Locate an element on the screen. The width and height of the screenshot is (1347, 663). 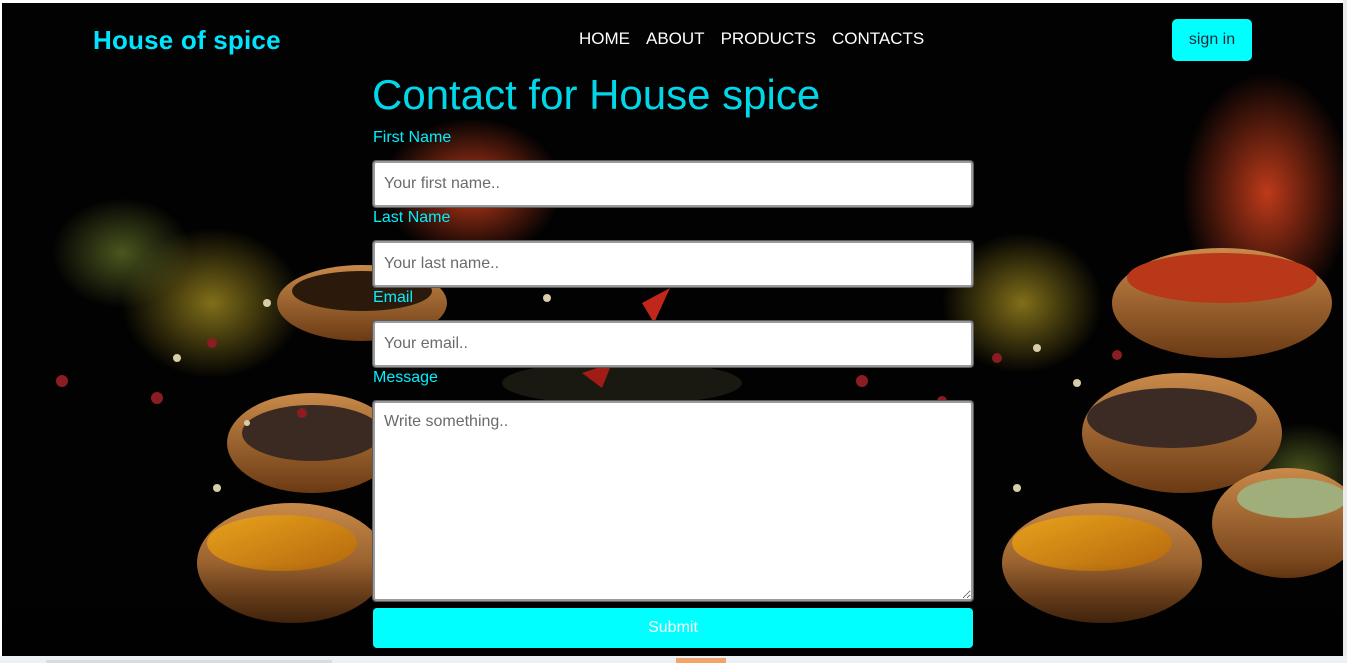
first-name-input is located at coordinates (673, 184).